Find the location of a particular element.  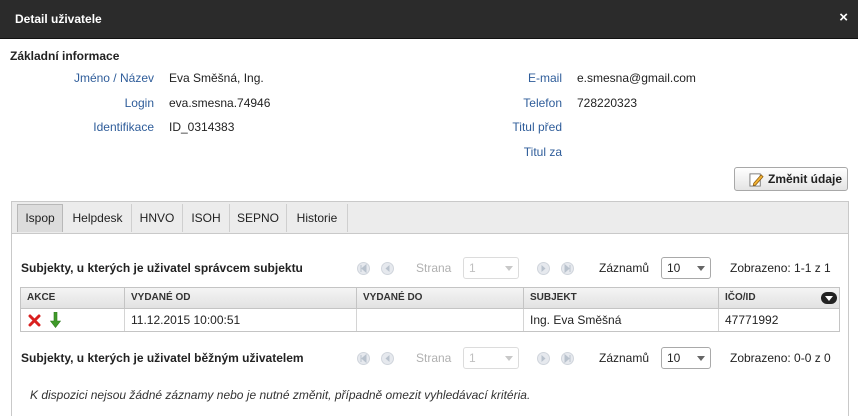

shown-count: Zobrazeno: 0-0 z 0 is located at coordinates (780, 358).